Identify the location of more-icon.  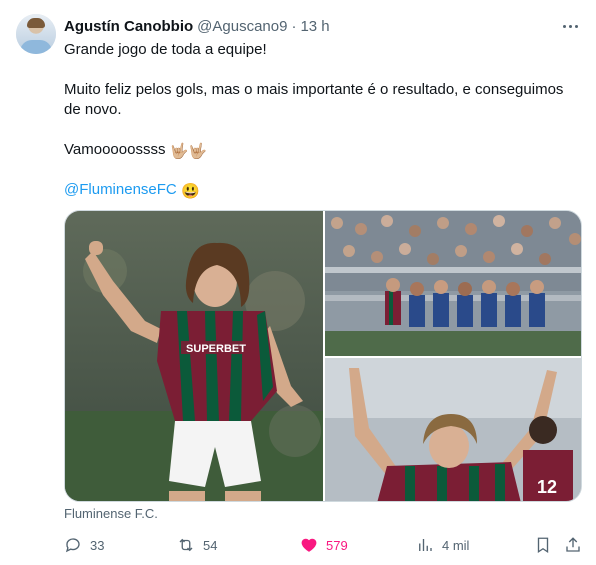
(570, 26).